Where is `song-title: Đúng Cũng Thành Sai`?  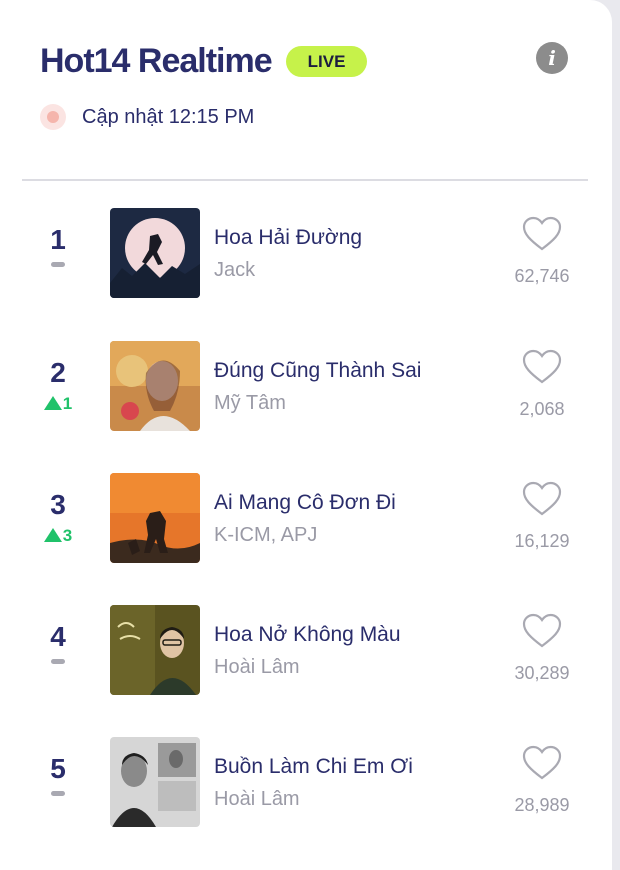 song-title: Đúng Cũng Thành Sai is located at coordinates (317, 371).